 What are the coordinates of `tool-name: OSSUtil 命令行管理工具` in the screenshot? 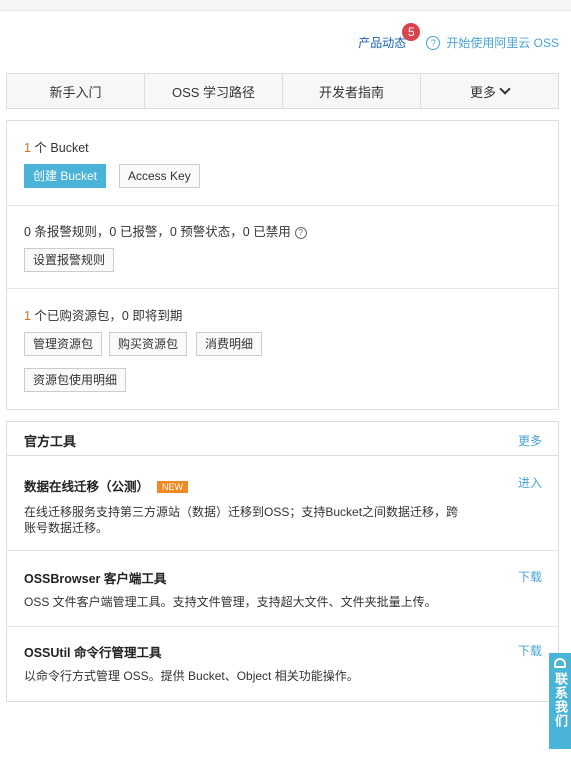 It's located at (93, 653).